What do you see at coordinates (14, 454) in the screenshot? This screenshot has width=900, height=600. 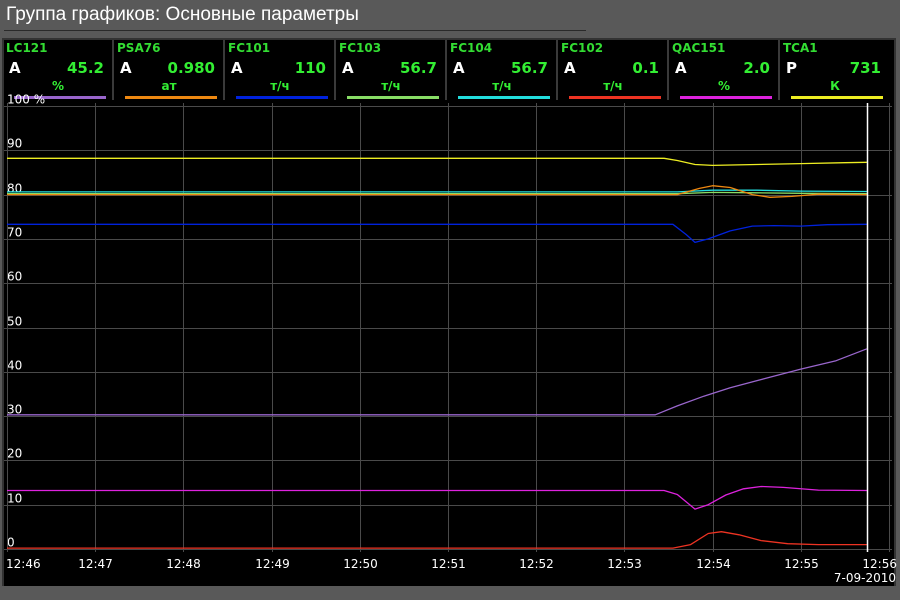 I see `y-tick-label: 20` at bounding box center [14, 454].